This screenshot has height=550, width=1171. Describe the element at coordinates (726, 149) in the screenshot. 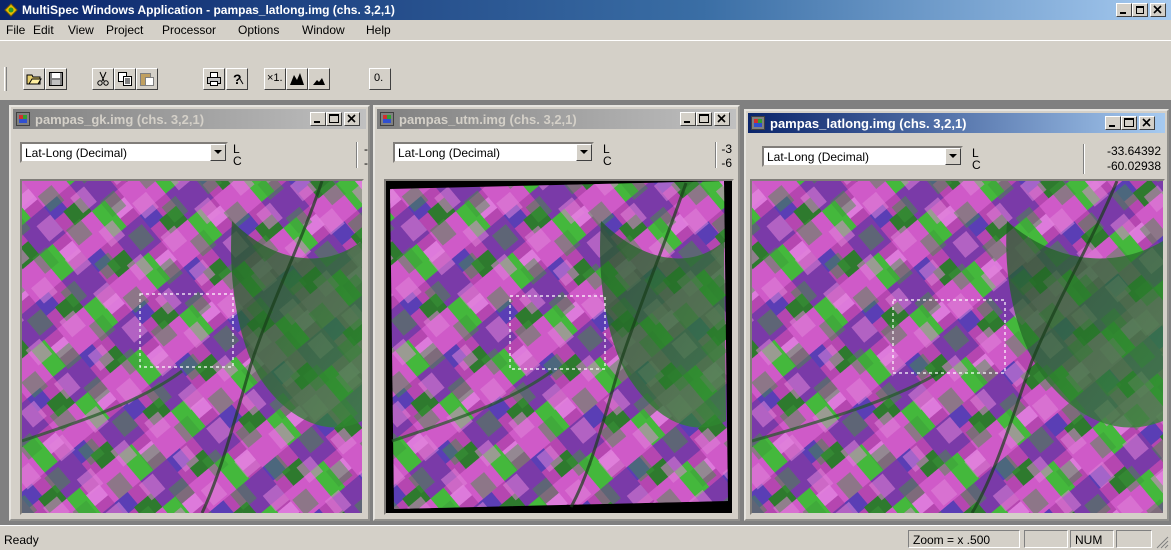

I see `line-value: -3` at that location.